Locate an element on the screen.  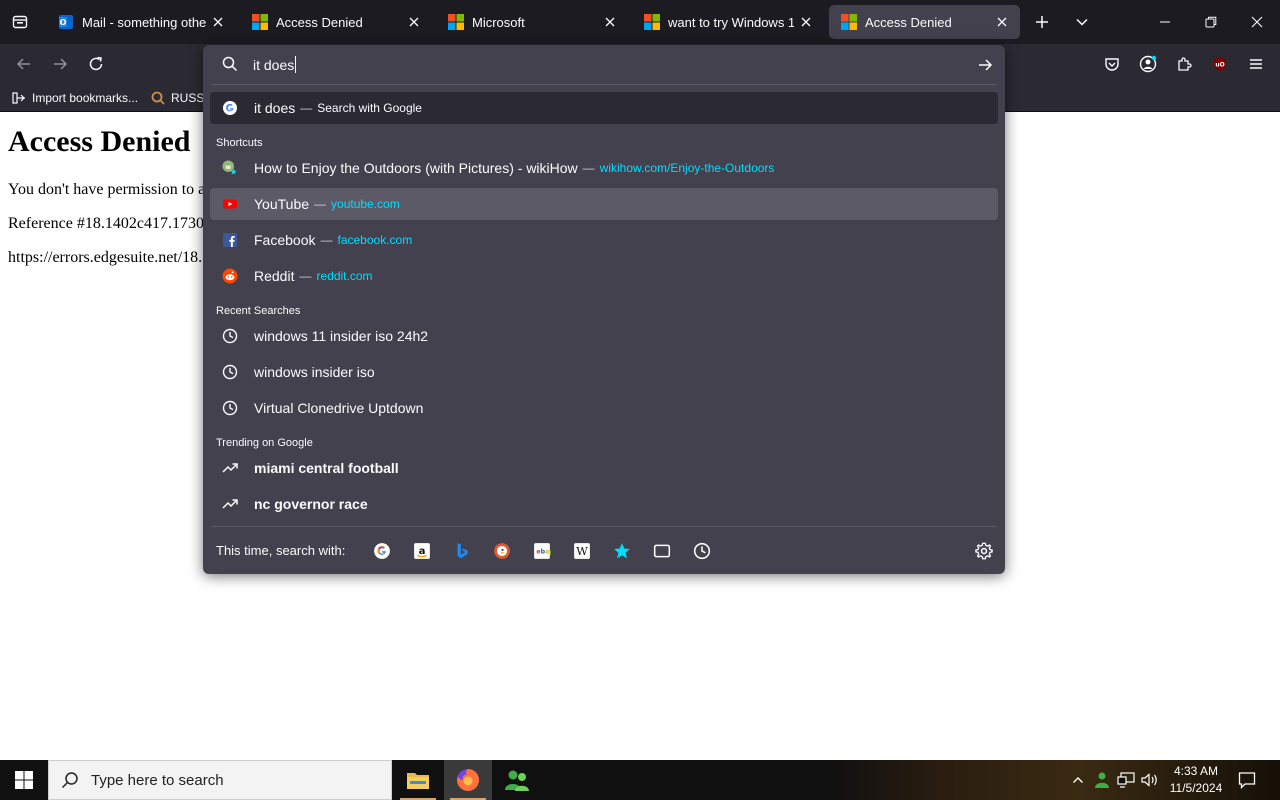
action-center-button is located at coordinates (1247, 780).